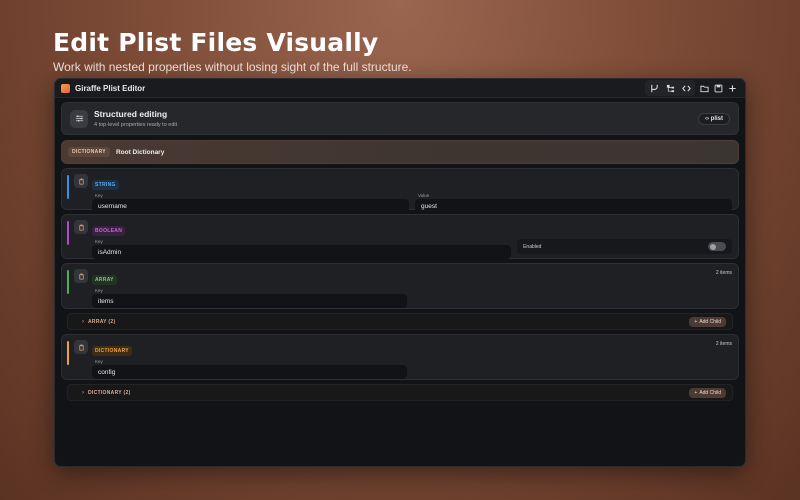 This screenshot has width=800, height=500. What do you see at coordinates (400, 321) in the screenshot?
I see `array-children-bar: › ARRAY (2) + Add Child` at bounding box center [400, 321].